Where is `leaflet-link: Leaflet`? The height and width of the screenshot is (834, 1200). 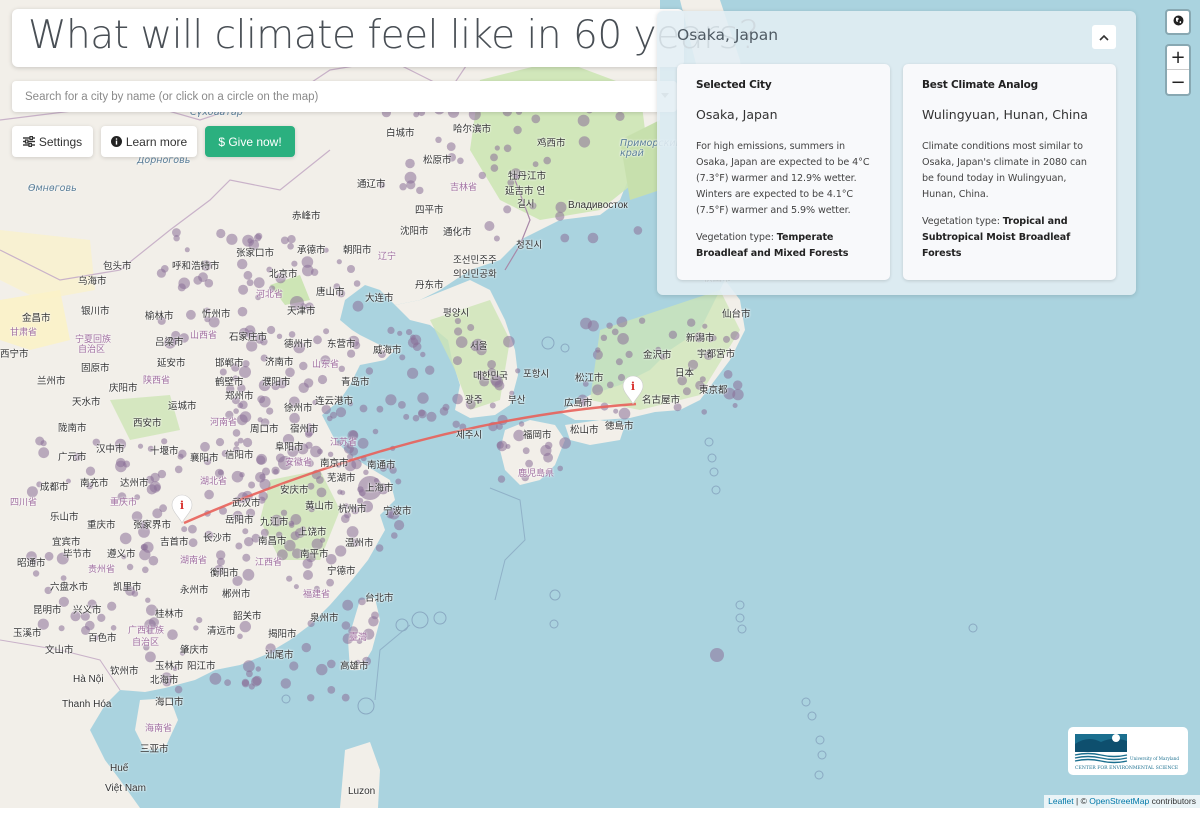
leaflet-link: Leaflet is located at coordinates (1061, 801).